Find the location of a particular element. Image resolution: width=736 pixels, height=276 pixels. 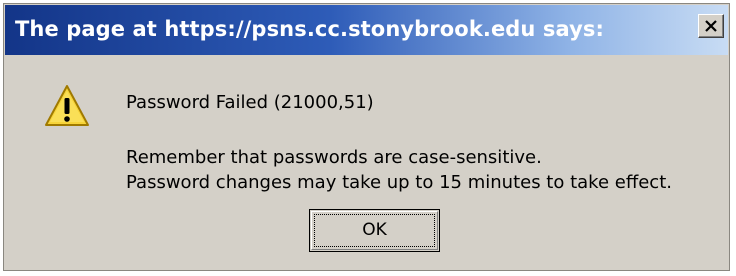

ok-button: OK is located at coordinates (374, 230).